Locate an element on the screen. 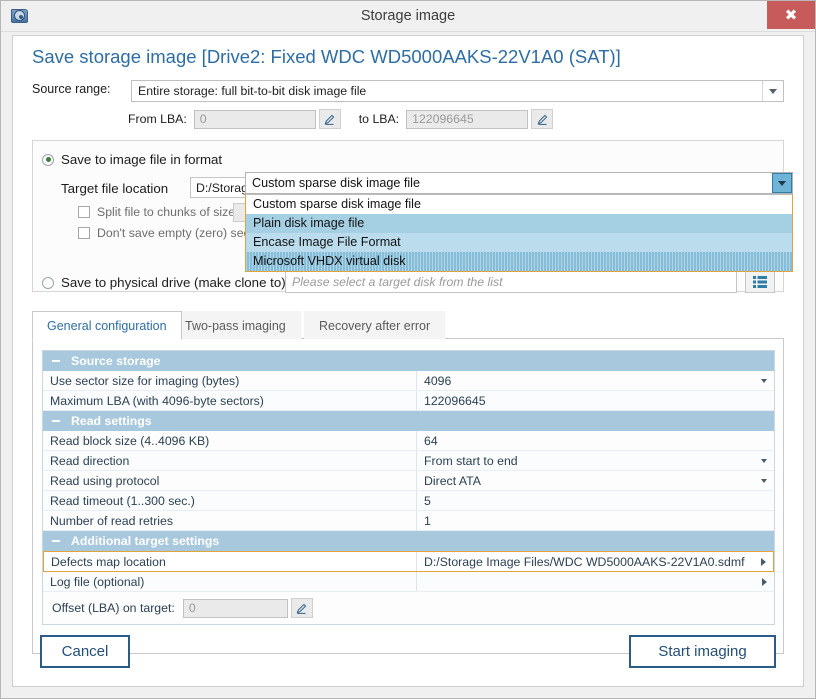  image-format-value: Custom sparse disk image file is located at coordinates (336, 183).